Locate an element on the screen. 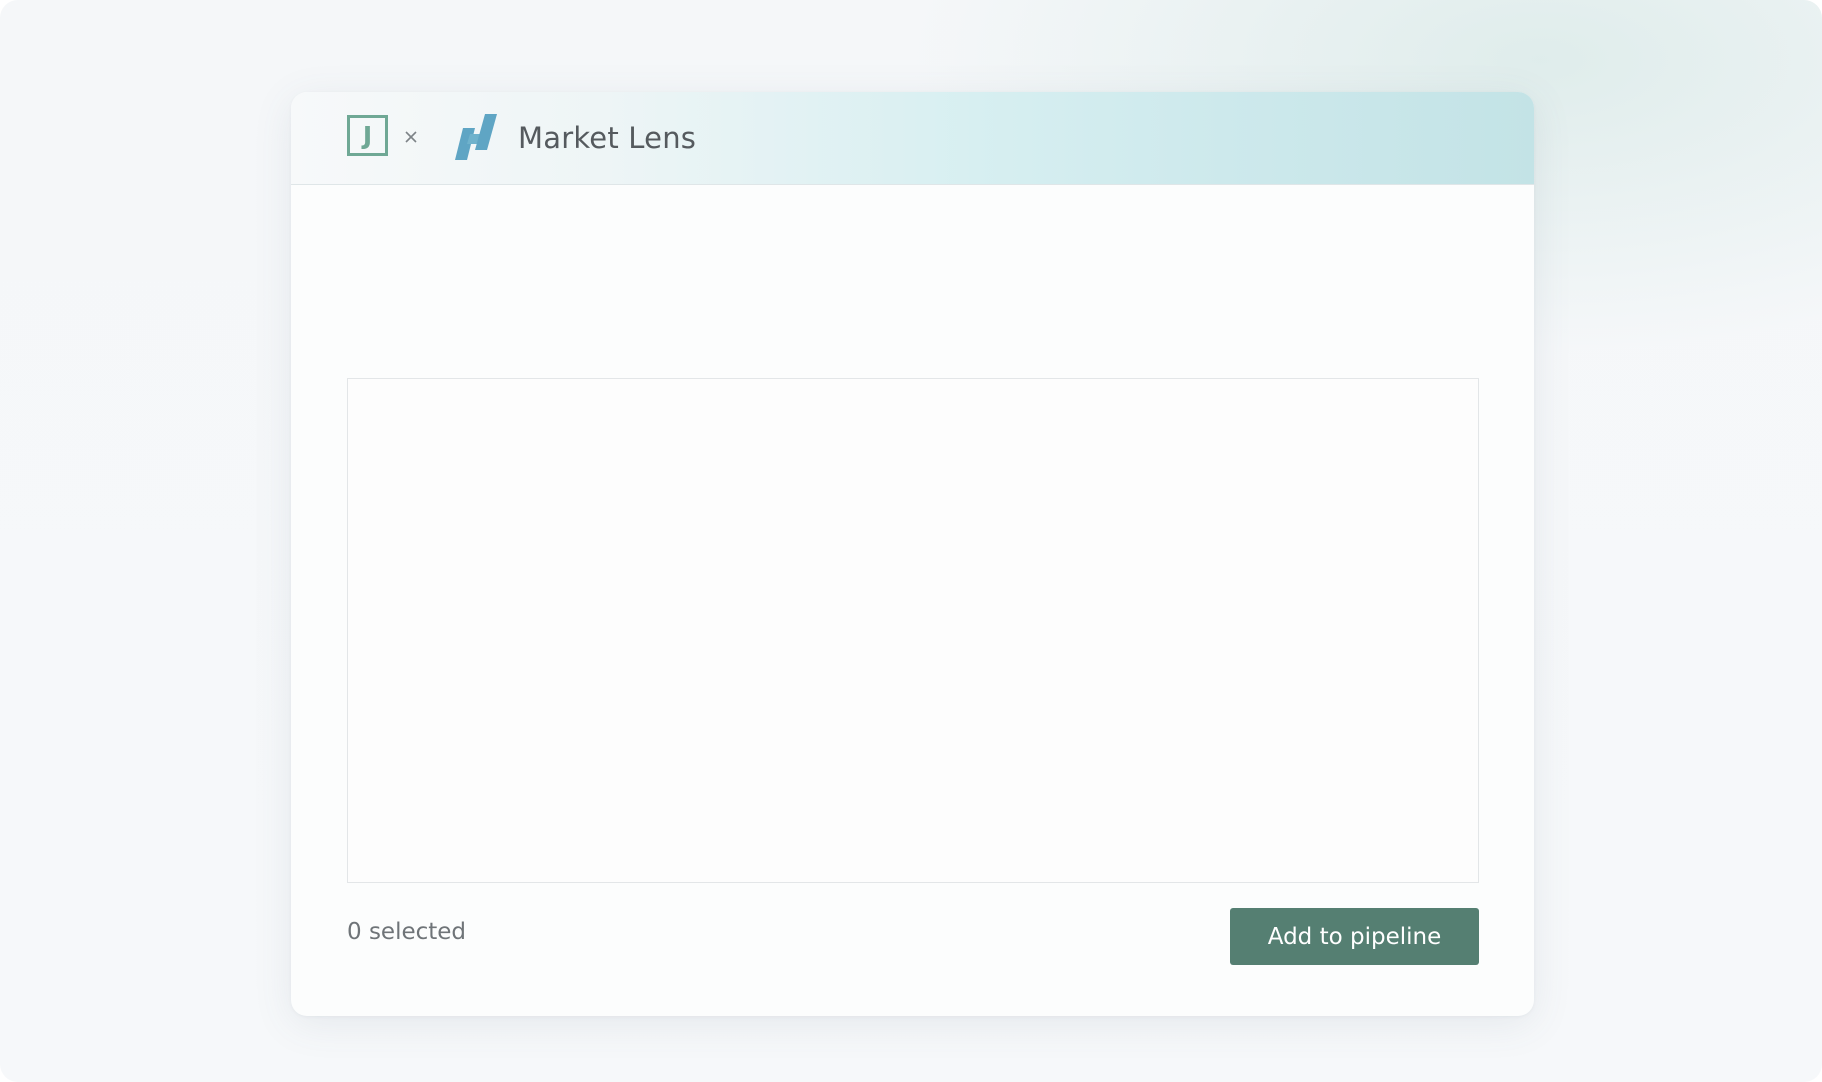 The image size is (1822, 1082). market-lens-logo-icon is located at coordinates (476, 137).